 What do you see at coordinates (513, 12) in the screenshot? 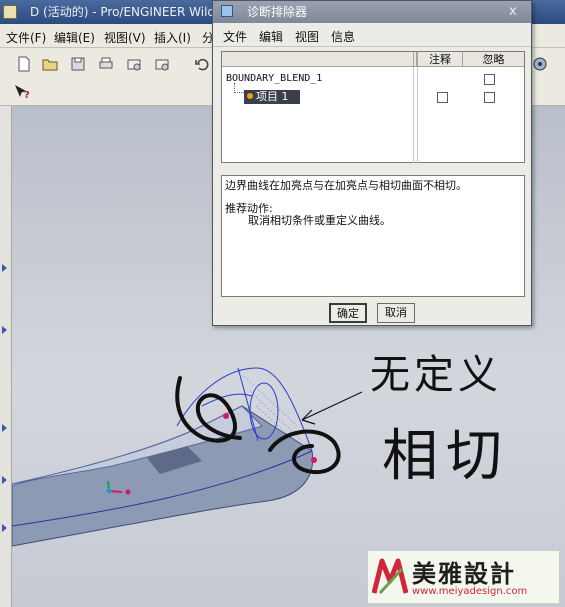
I see `close-icon: x` at bounding box center [513, 12].